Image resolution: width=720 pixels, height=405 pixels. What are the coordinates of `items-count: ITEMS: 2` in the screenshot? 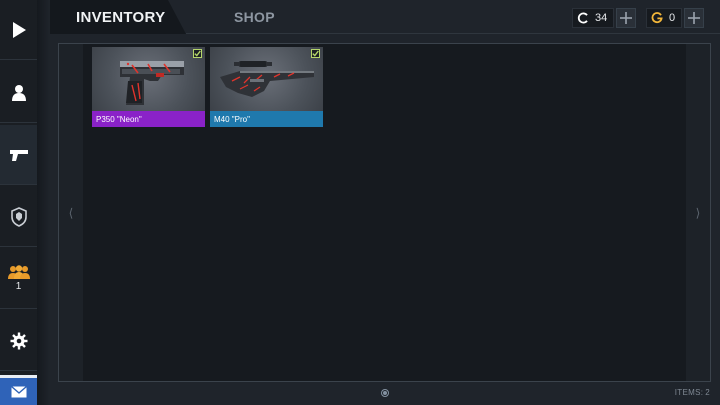 It's located at (691, 392).